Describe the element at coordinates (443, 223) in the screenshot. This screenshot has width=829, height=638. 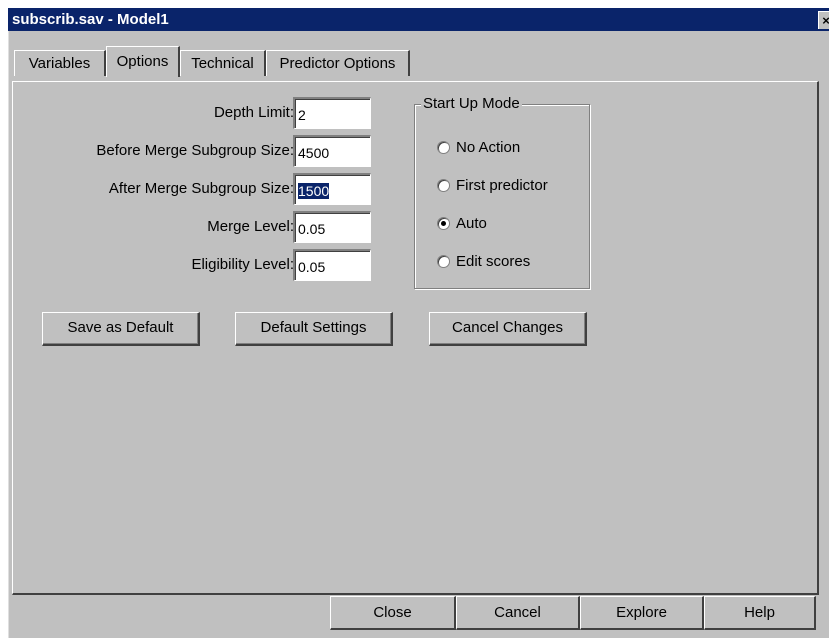
I see `radio-checked-icon` at that location.